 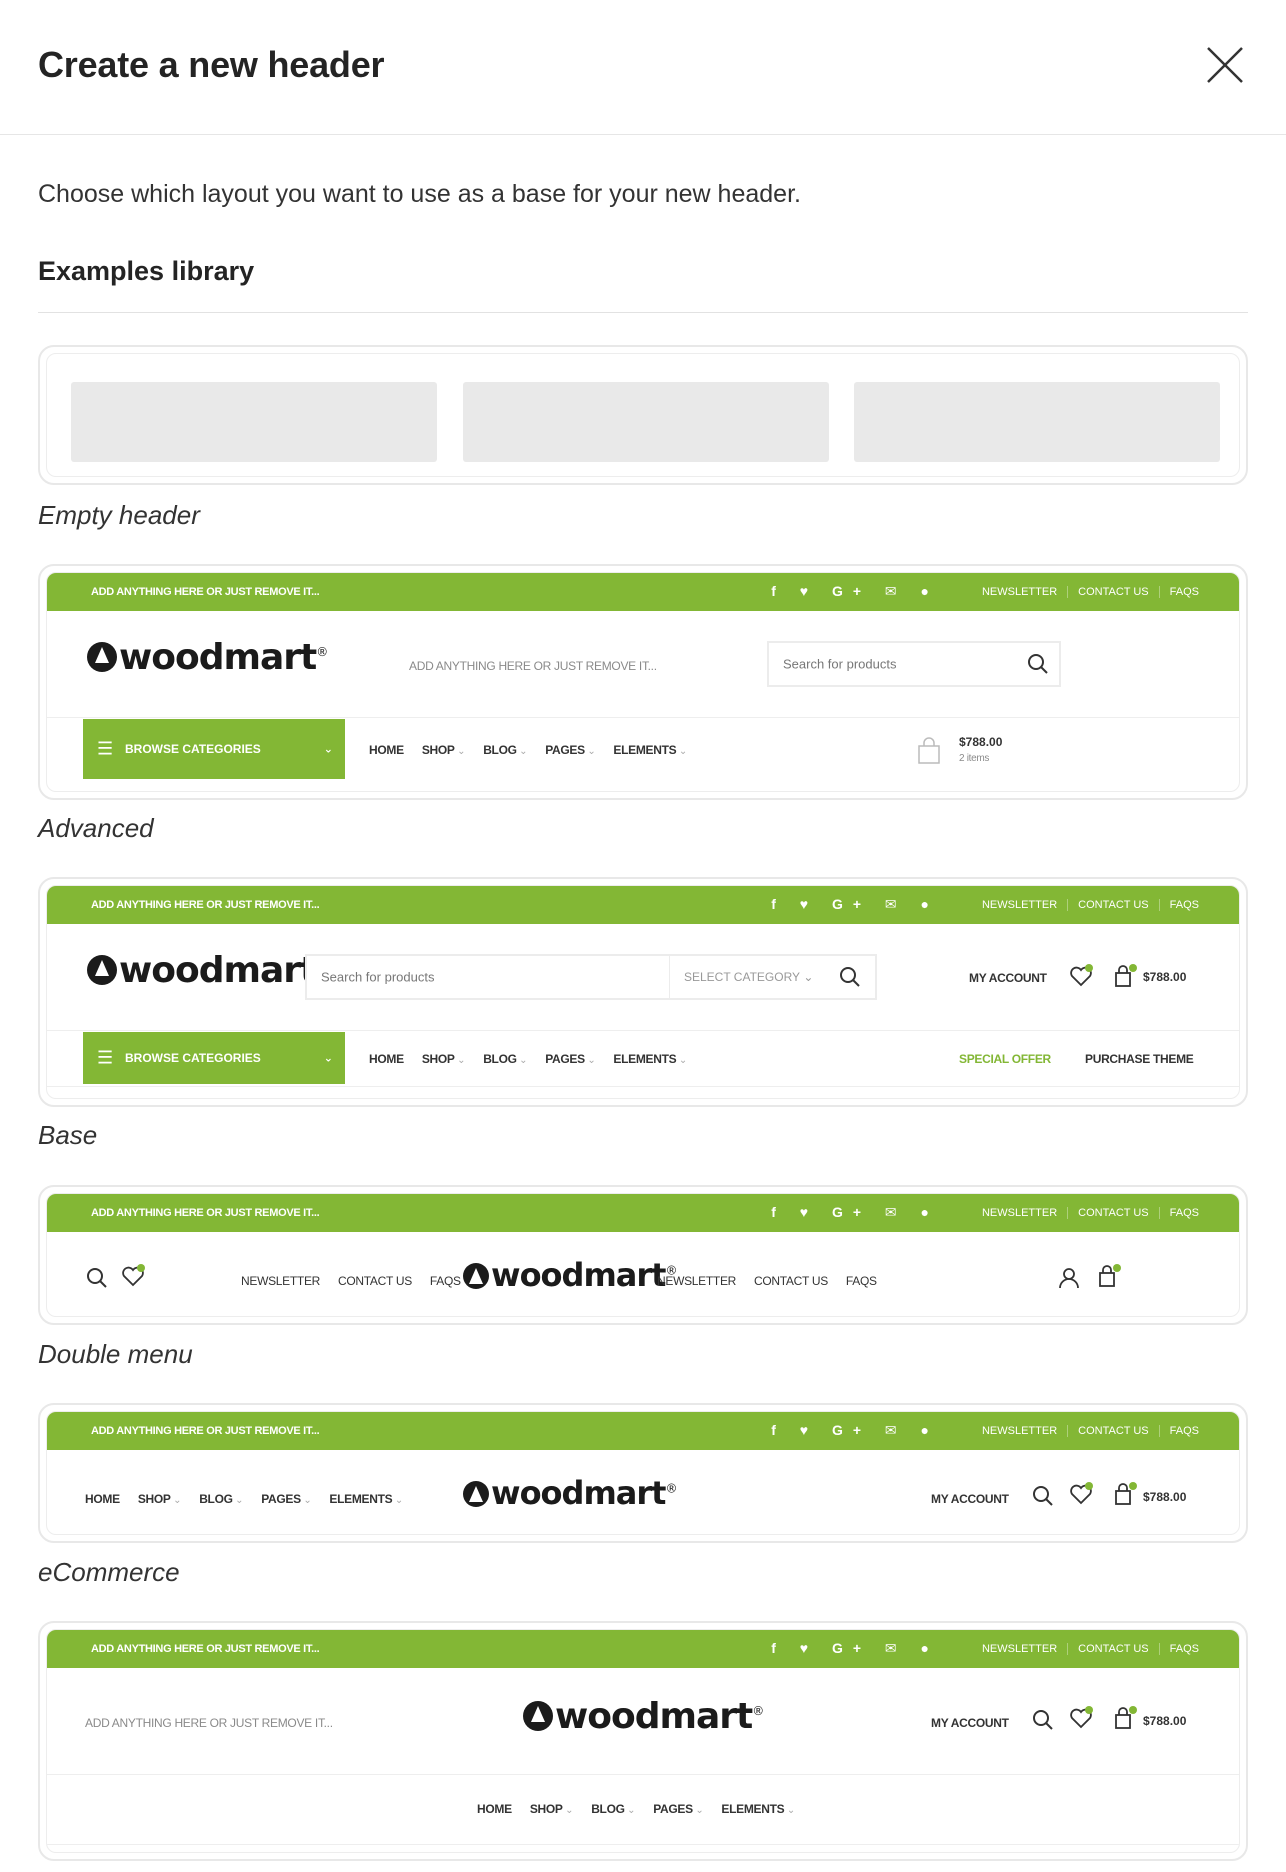 What do you see at coordinates (914, 664) in the screenshot?
I see `search-field: Search for products` at bounding box center [914, 664].